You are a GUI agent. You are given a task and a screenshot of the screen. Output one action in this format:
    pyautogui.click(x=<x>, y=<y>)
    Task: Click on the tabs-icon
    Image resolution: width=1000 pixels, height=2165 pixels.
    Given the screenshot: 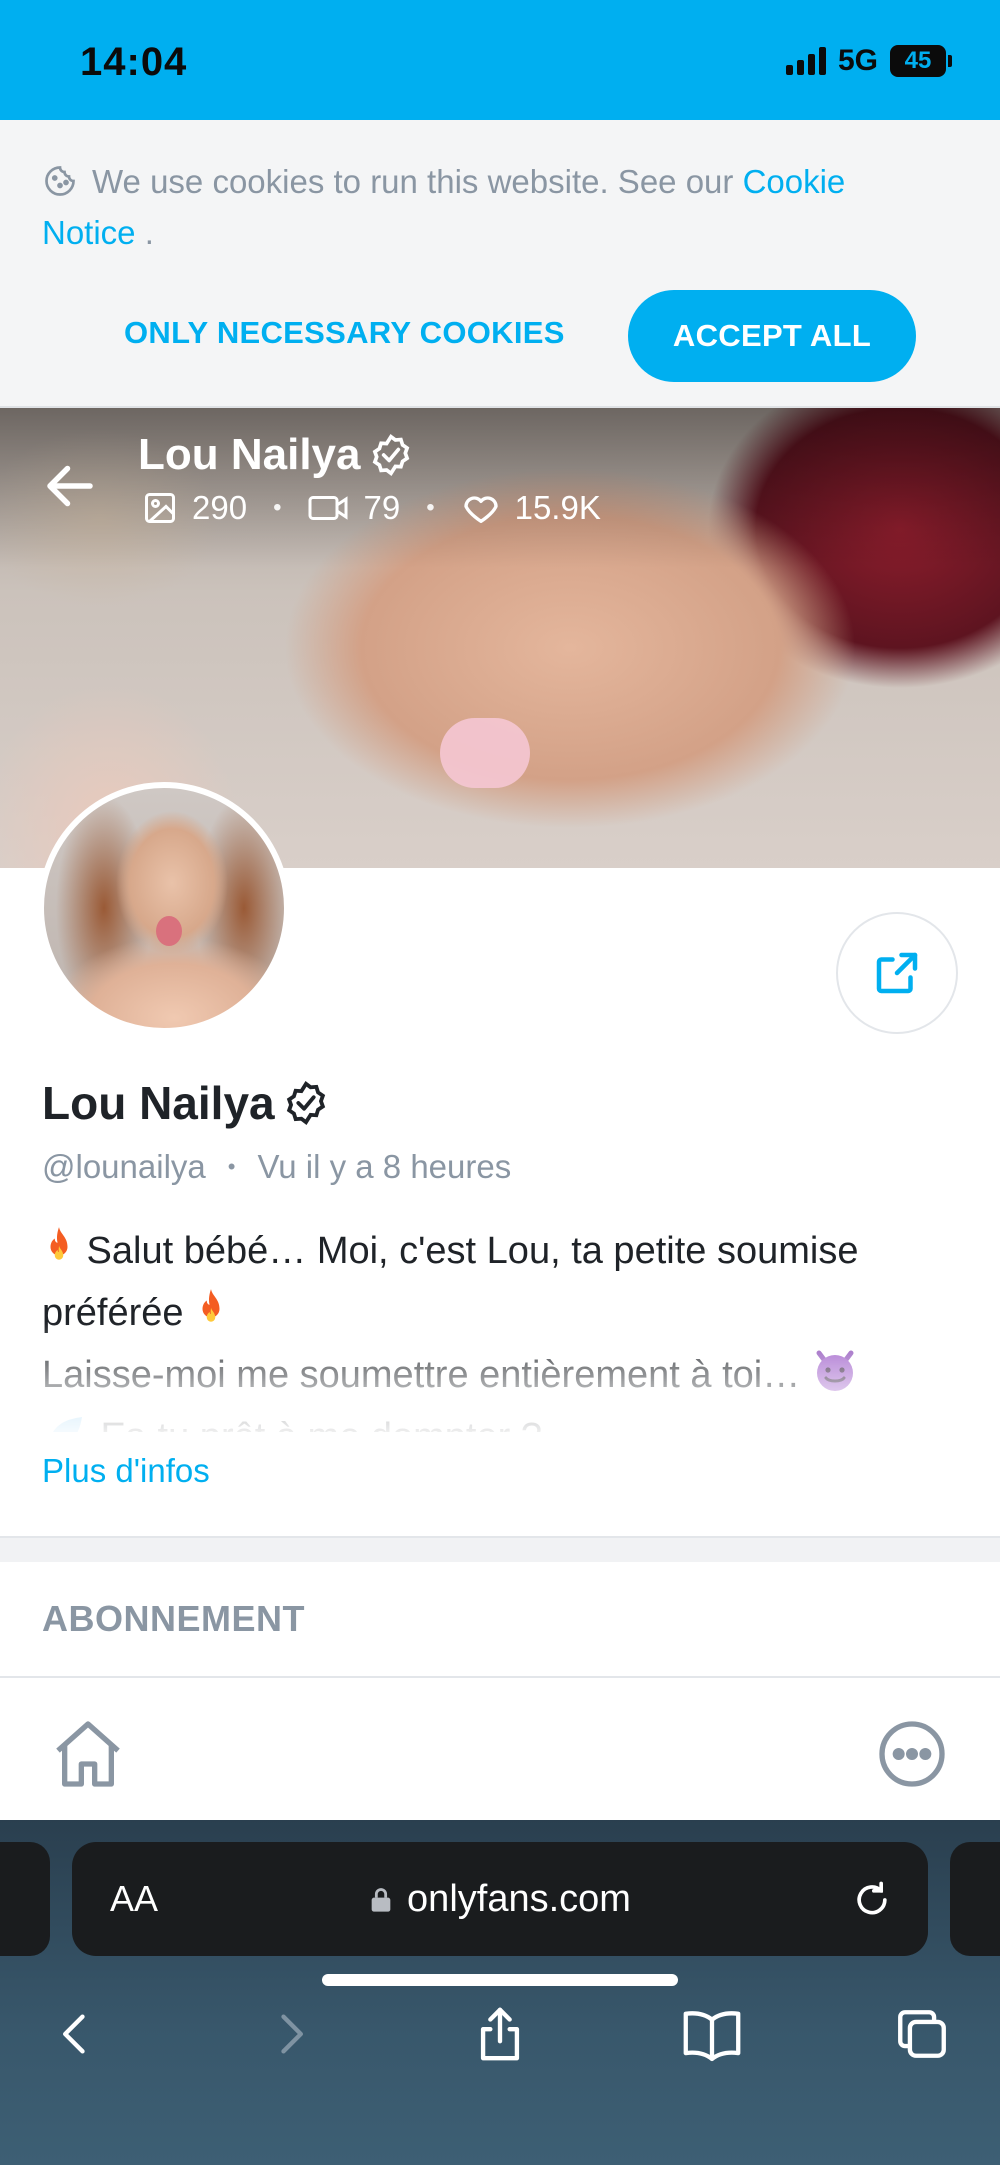 What is the action you would take?
    pyautogui.click(x=922, y=2034)
    